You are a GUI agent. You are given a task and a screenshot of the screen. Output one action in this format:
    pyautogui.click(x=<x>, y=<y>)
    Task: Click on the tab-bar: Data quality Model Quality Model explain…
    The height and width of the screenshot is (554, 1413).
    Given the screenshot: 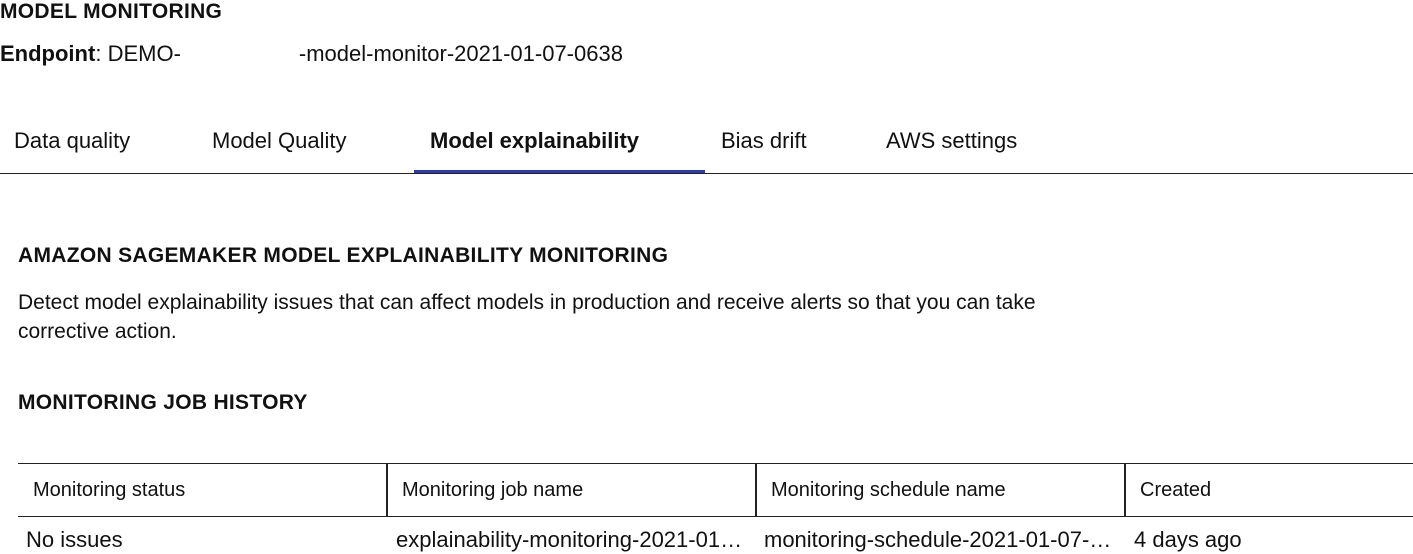 What is the action you would take?
    pyautogui.click(x=706, y=143)
    